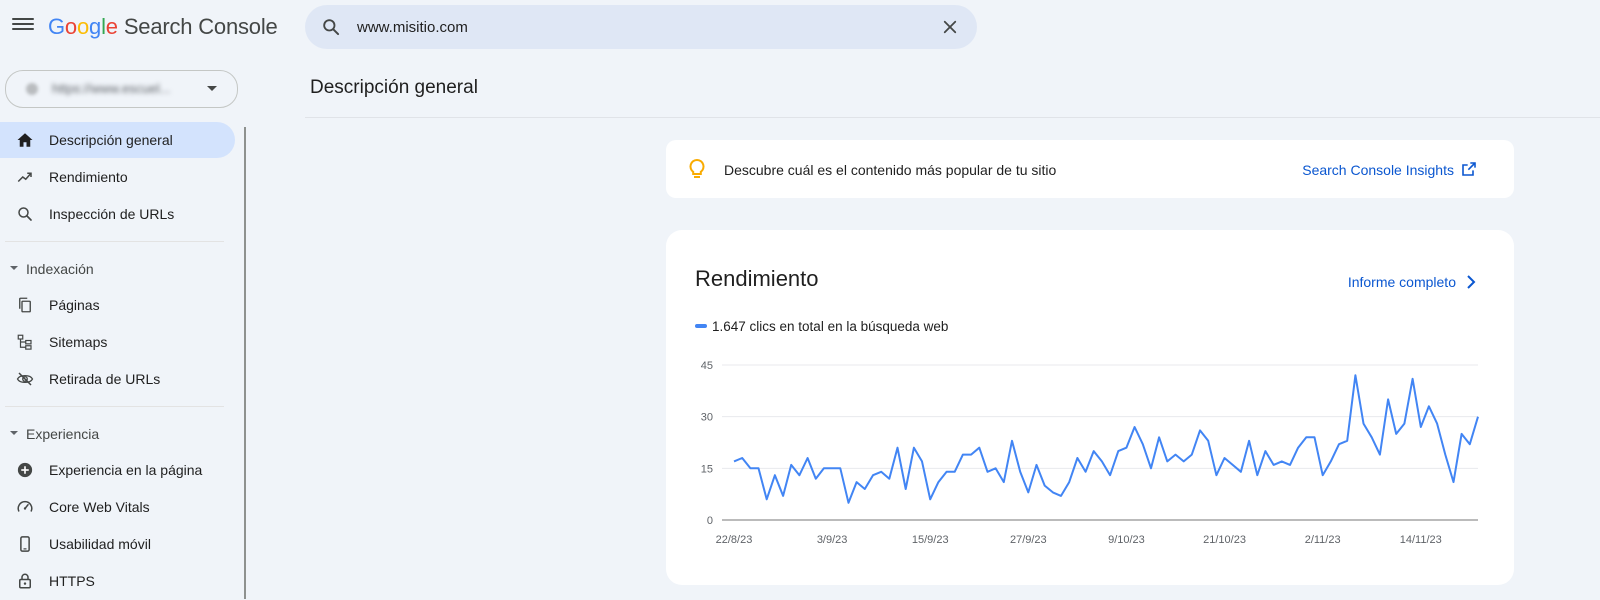 The width and height of the screenshot is (1600, 600). Describe the element at coordinates (56, 26) in the screenshot. I see `logo-letter: G` at that location.